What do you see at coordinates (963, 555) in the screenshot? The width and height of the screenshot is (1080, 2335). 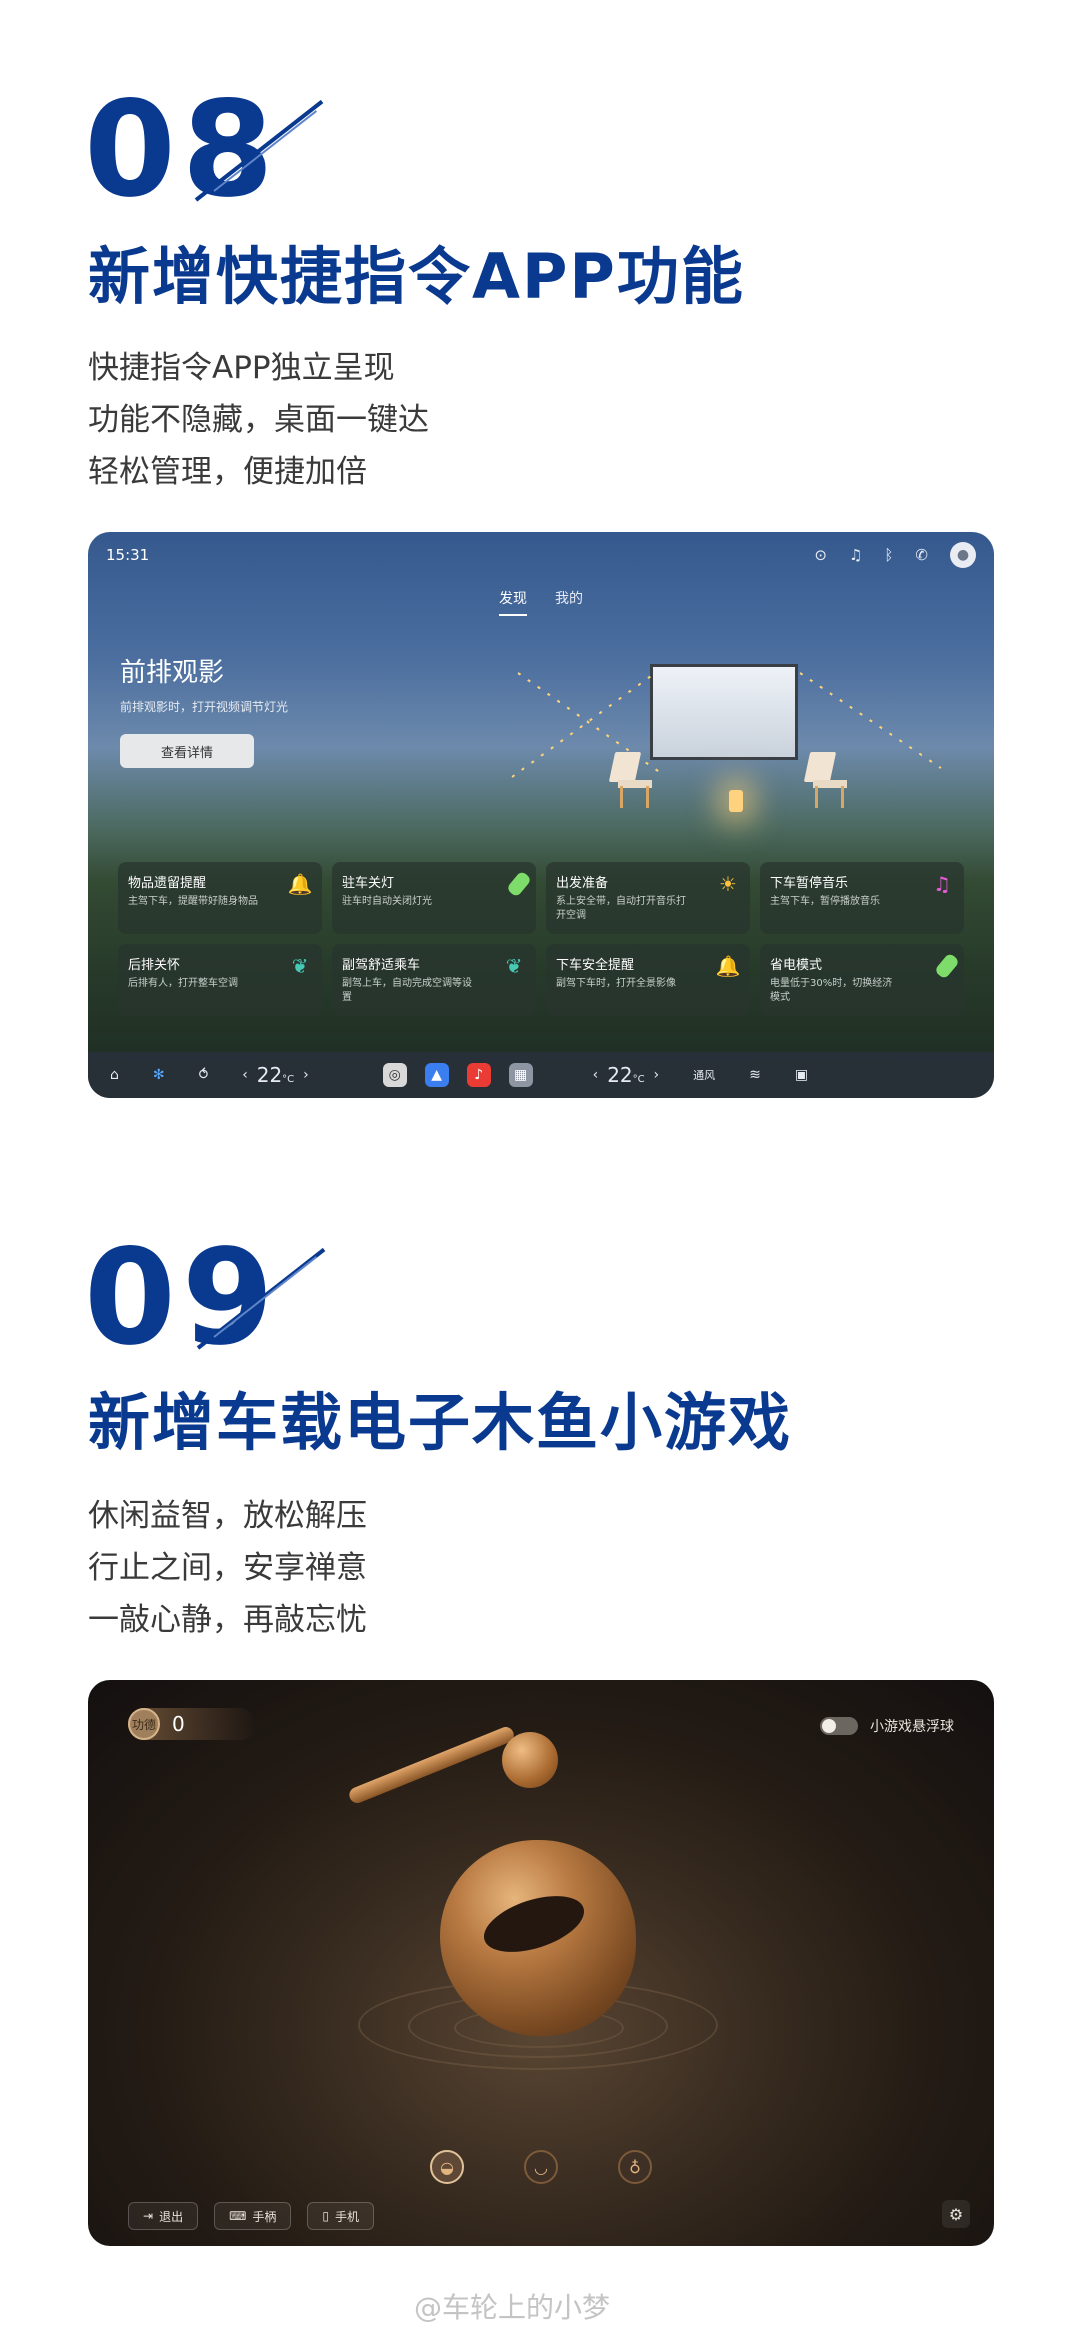 I see `avatar: ●` at bounding box center [963, 555].